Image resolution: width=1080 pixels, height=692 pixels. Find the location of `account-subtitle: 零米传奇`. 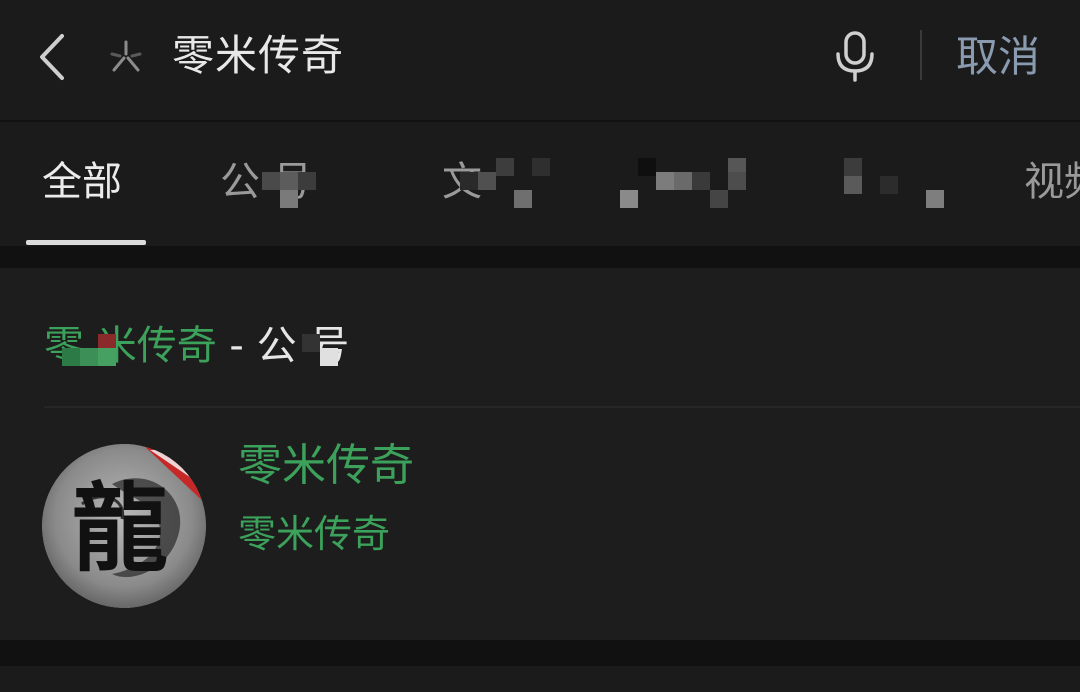

account-subtitle: 零米传奇 is located at coordinates (314, 534).